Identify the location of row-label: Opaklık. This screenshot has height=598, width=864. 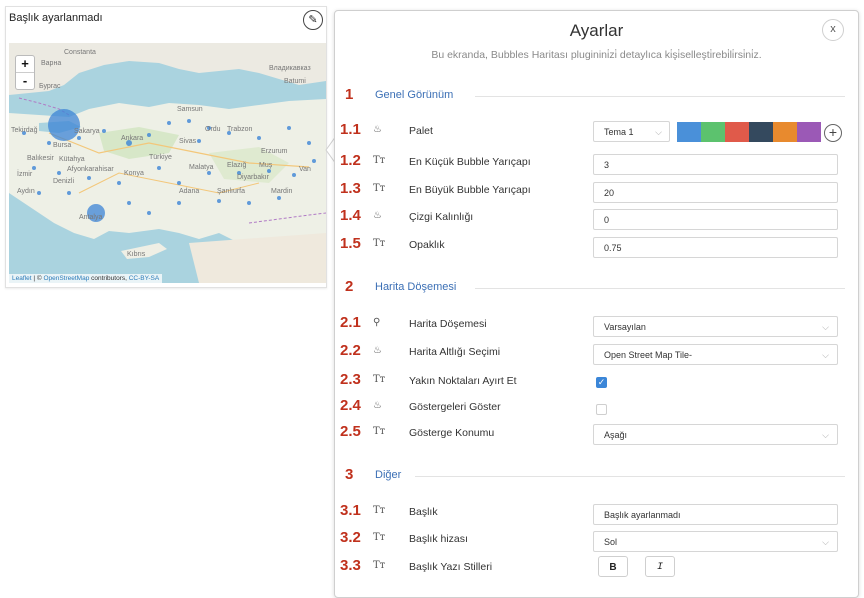
(427, 245).